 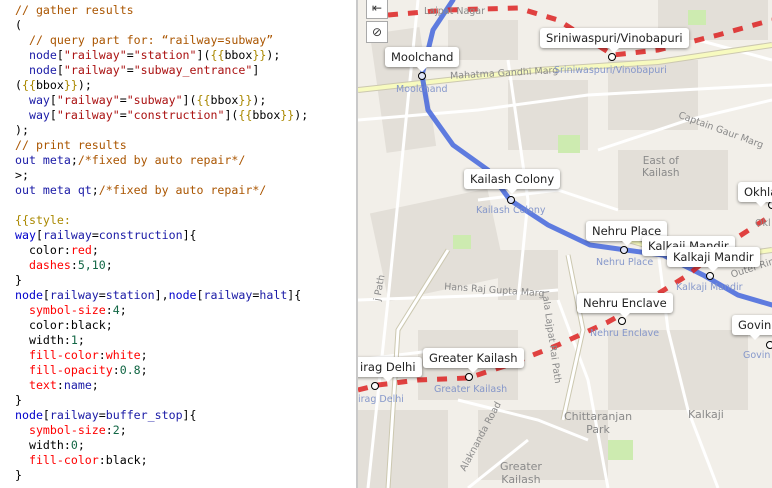 I want to click on code-line: color:red;, so click(x=57, y=250).